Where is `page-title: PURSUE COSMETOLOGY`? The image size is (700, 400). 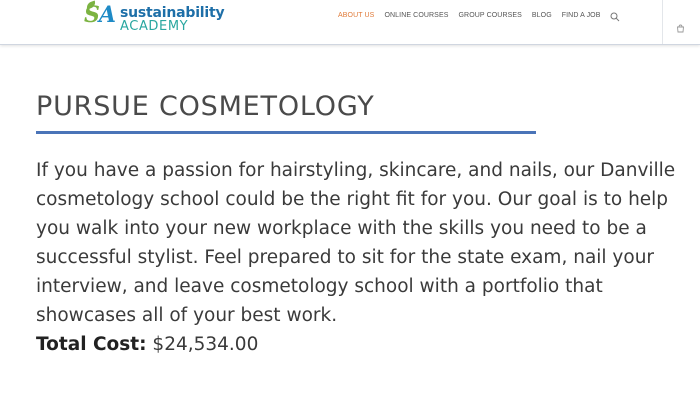
page-title: PURSUE COSMETOLOGY is located at coordinates (205, 106).